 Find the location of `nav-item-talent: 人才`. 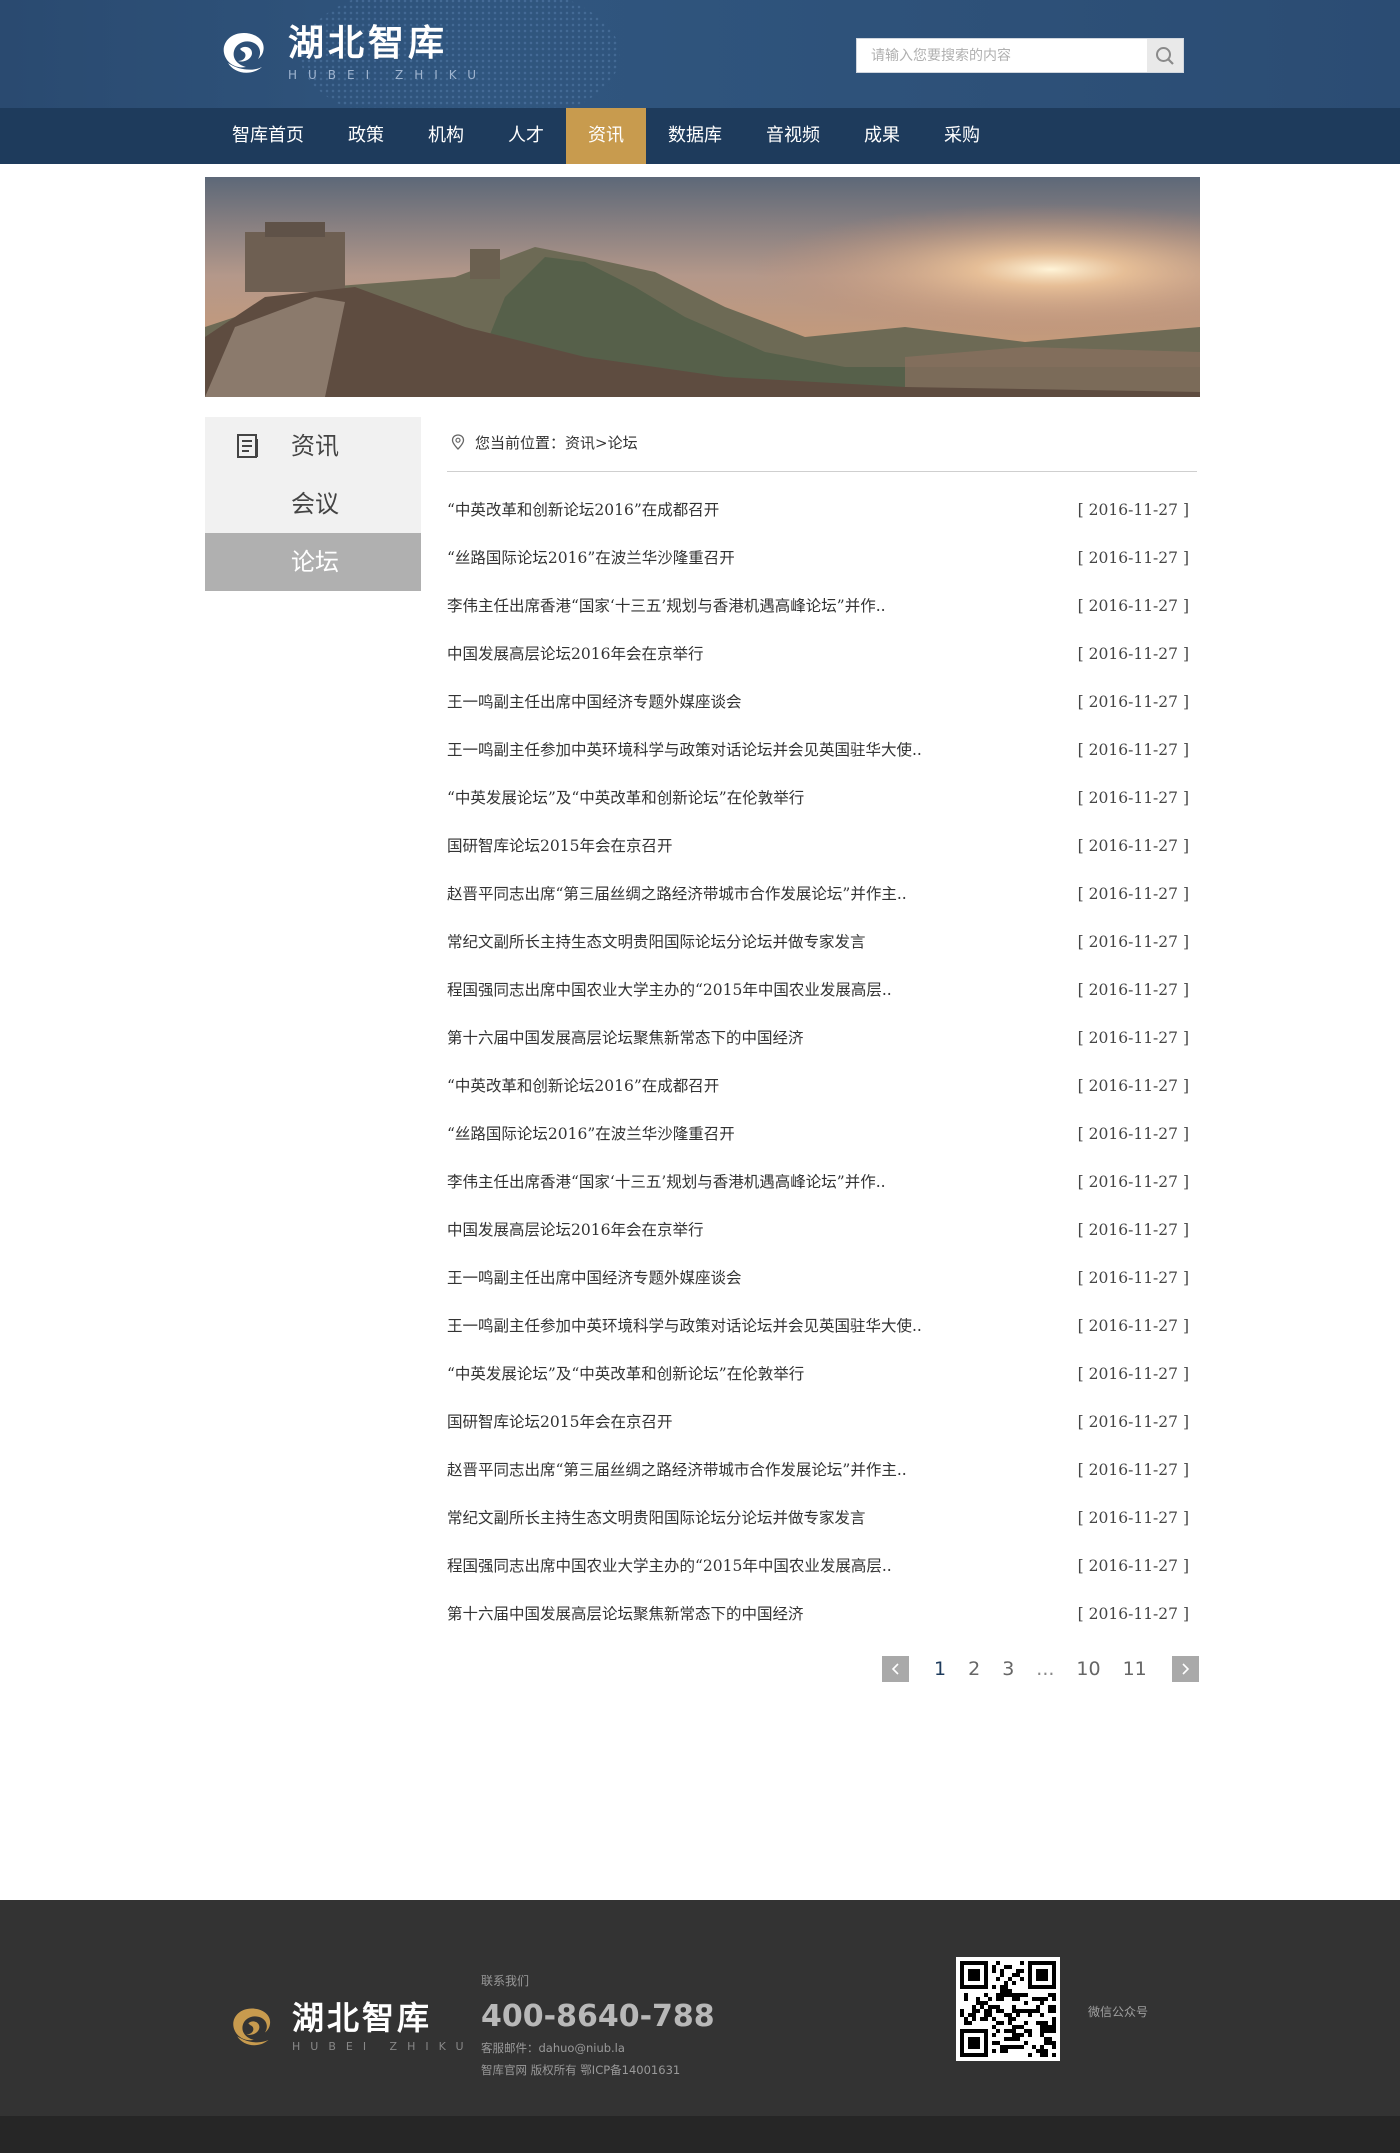

nav-item-talent: 人才 is located at coordinates (526, 136).